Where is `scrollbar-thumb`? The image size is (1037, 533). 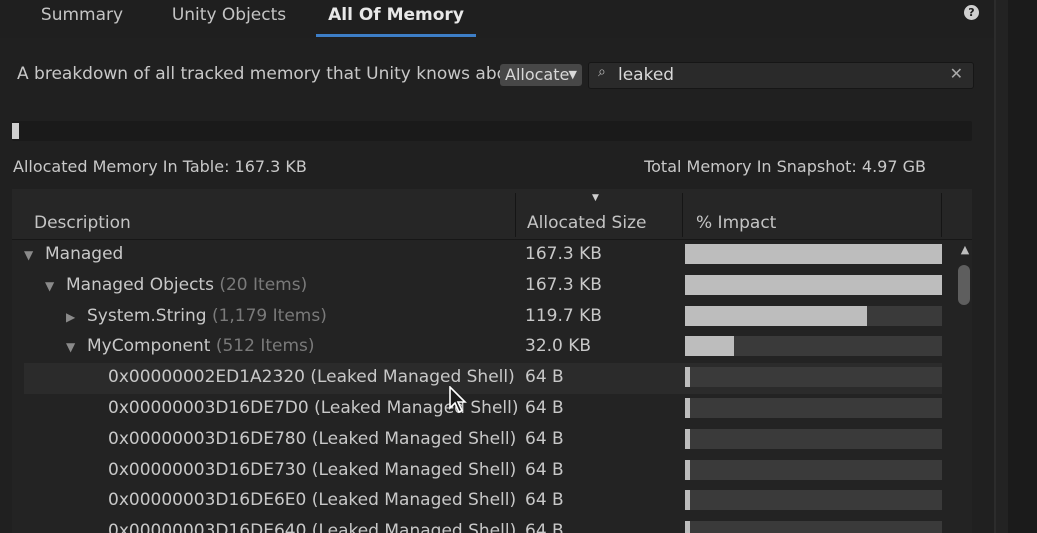
scrollbar-thumb is located at coordinates (964, 285).